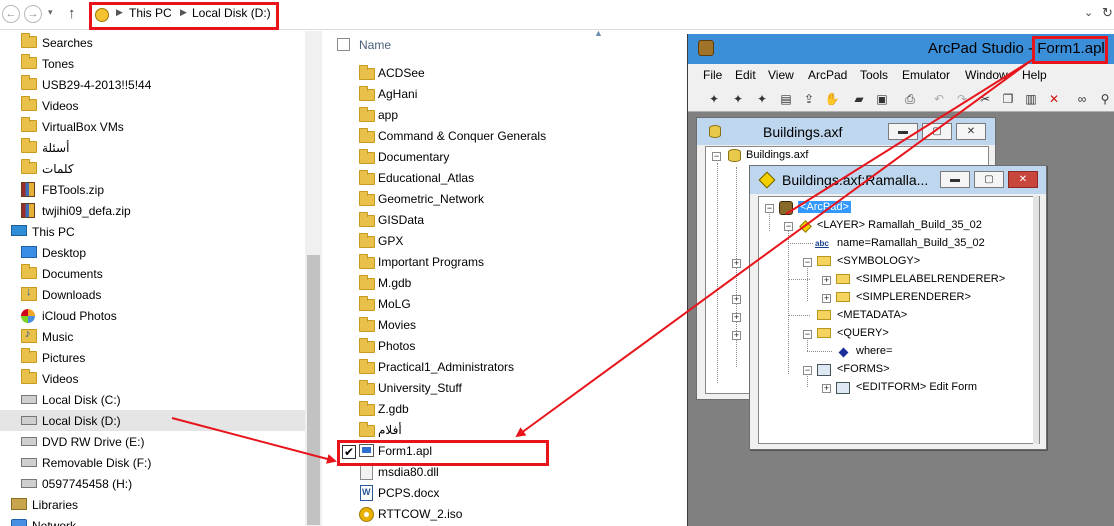 The image size is (1114, 526). What do you see at coordinates (1105, 99) in the screenshot?
I see `find-replace-icon: ⚲` at bounding box center [1105, 99].